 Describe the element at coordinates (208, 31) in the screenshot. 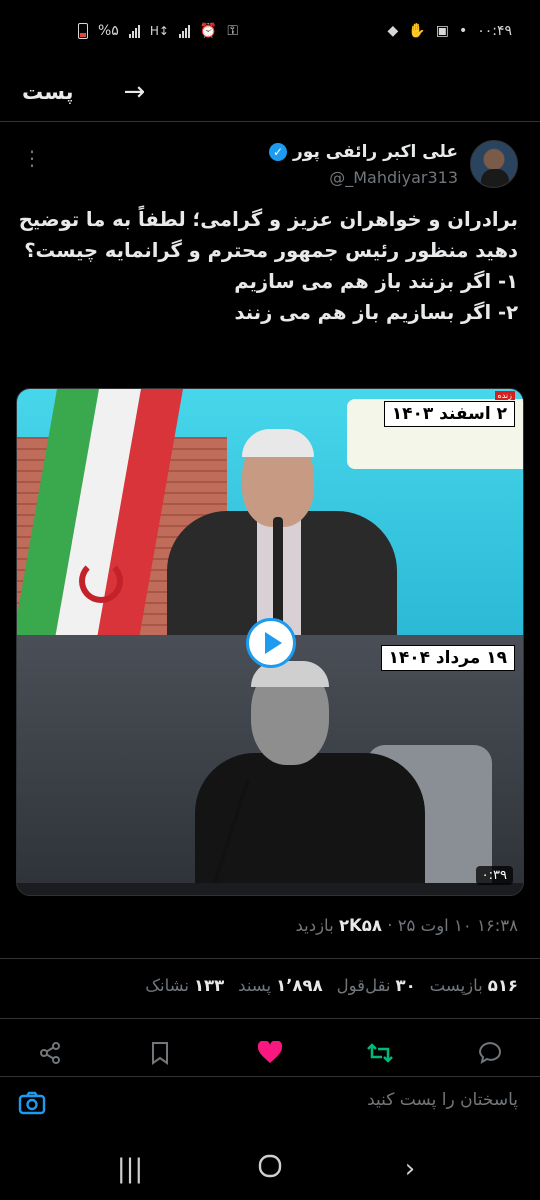

I see `alarm-icon: ⏰` at that location.